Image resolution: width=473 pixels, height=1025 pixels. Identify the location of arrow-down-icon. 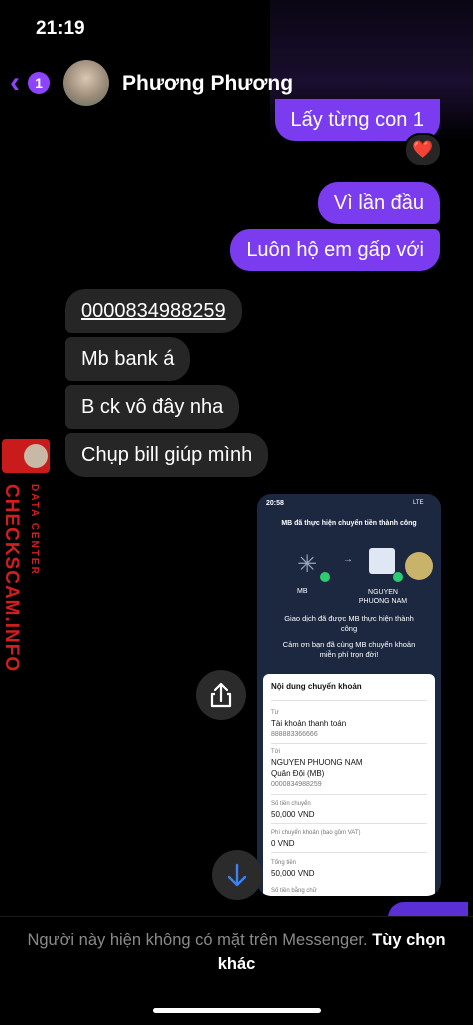
(237, 875).